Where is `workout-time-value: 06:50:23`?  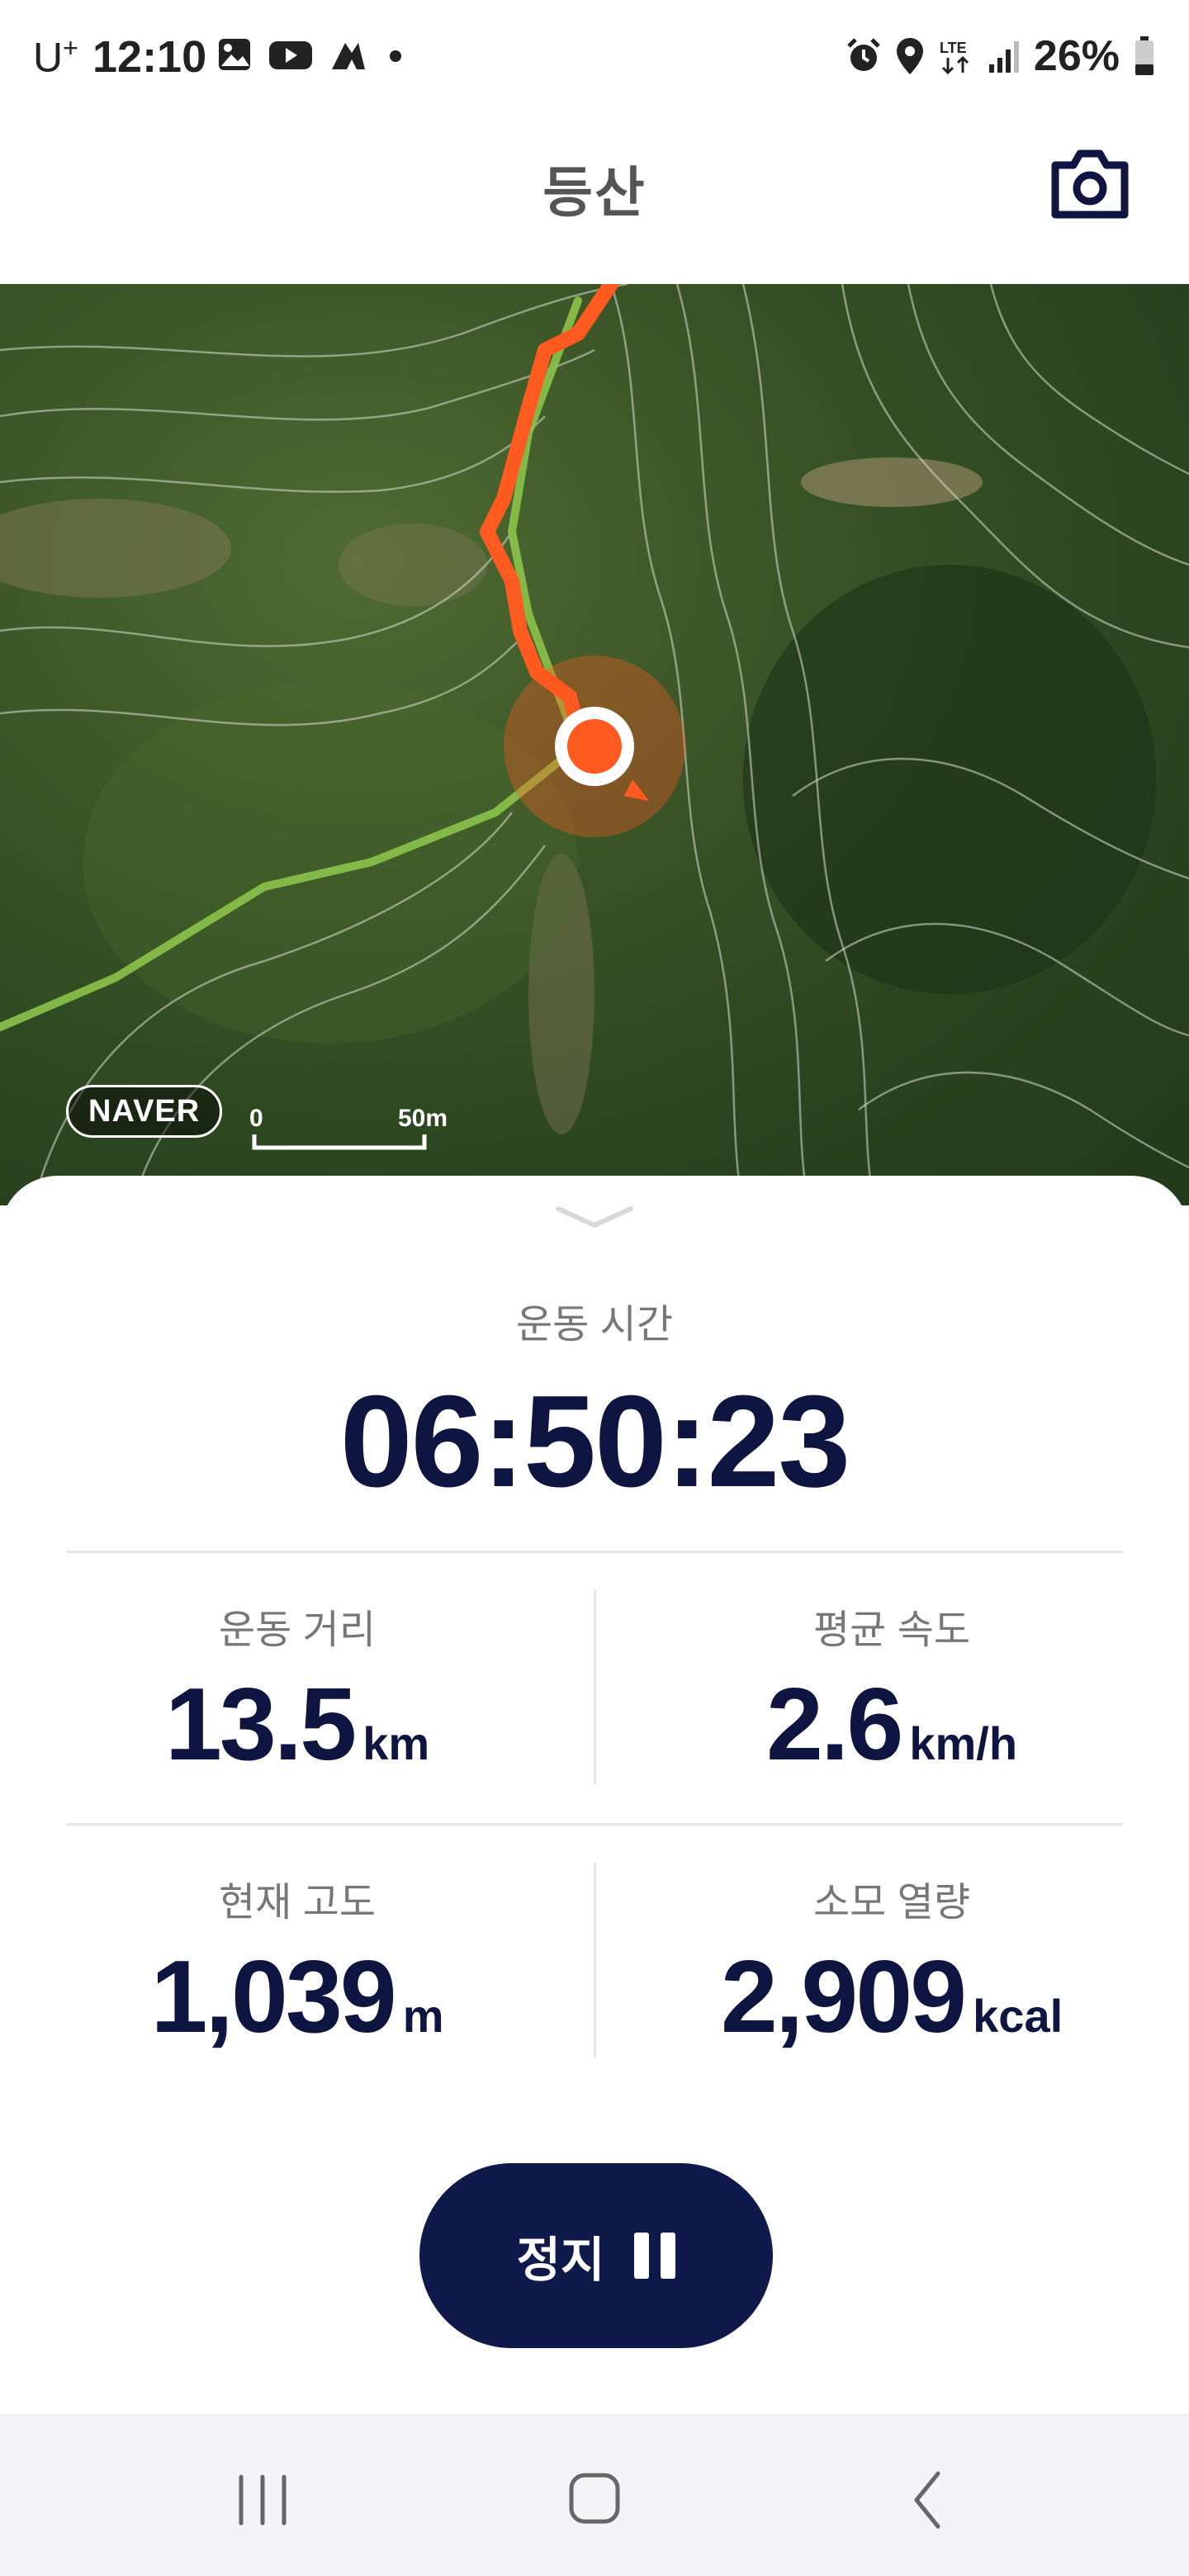
workout-time-value: 06:50:23 is located at coordinates (594, 1441).